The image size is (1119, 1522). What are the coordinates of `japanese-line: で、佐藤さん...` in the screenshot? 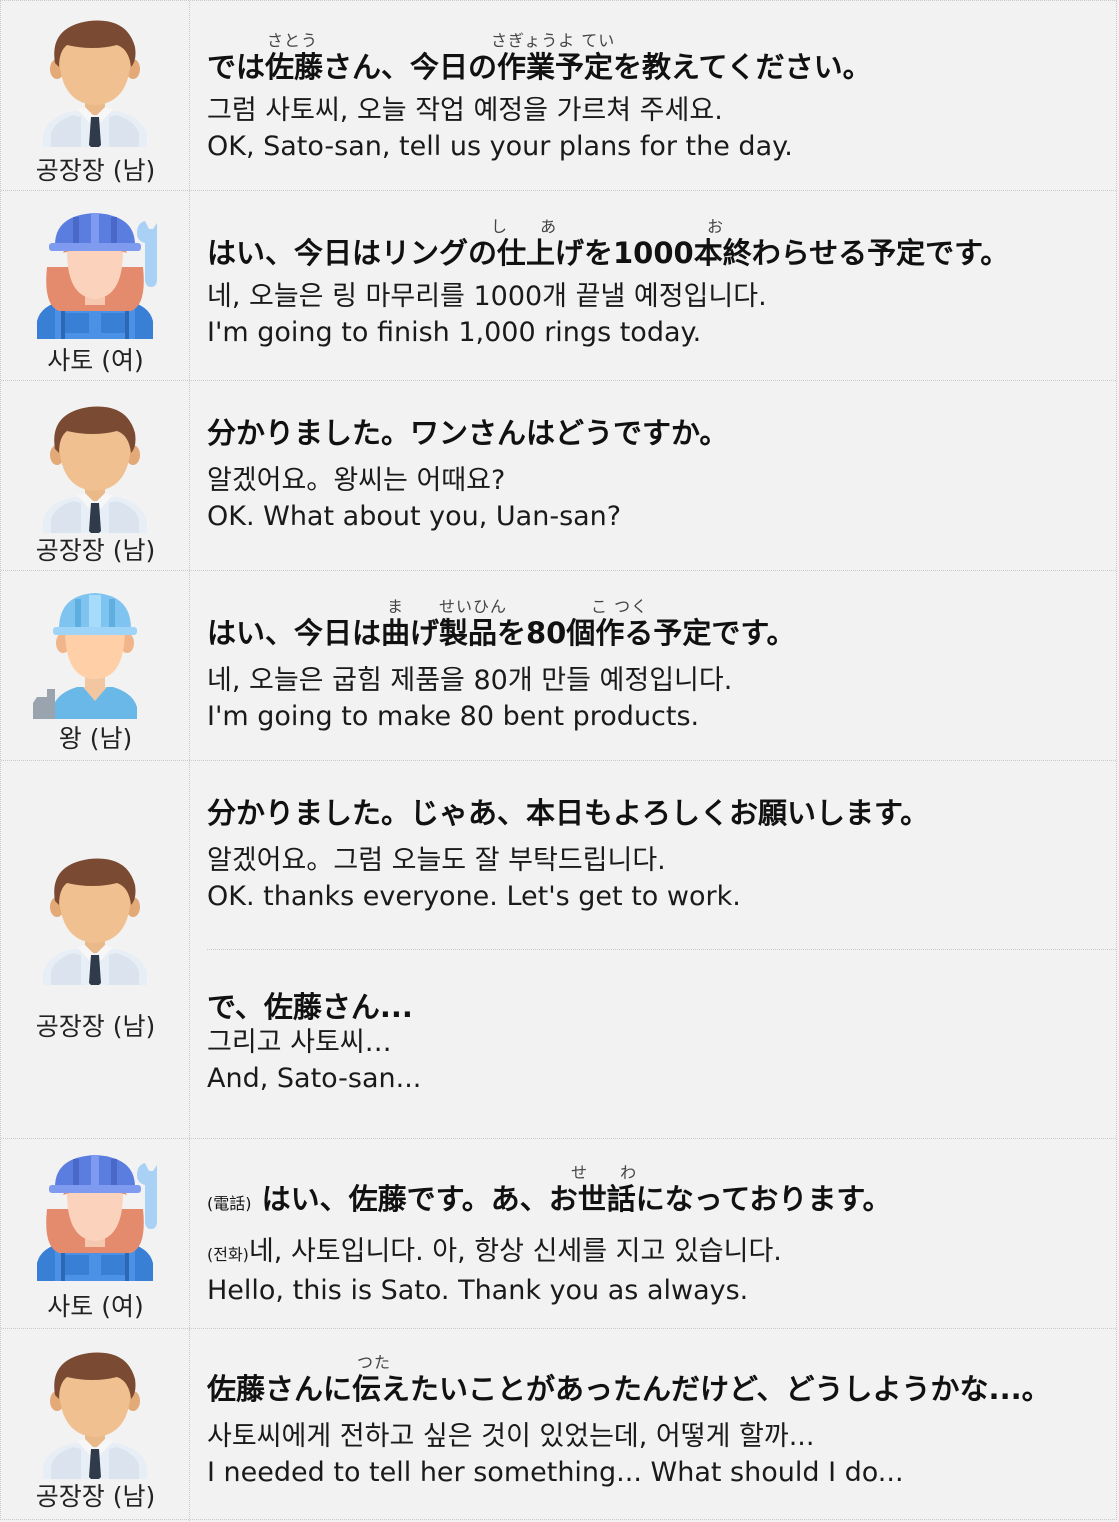 It's located at (310, 1007).